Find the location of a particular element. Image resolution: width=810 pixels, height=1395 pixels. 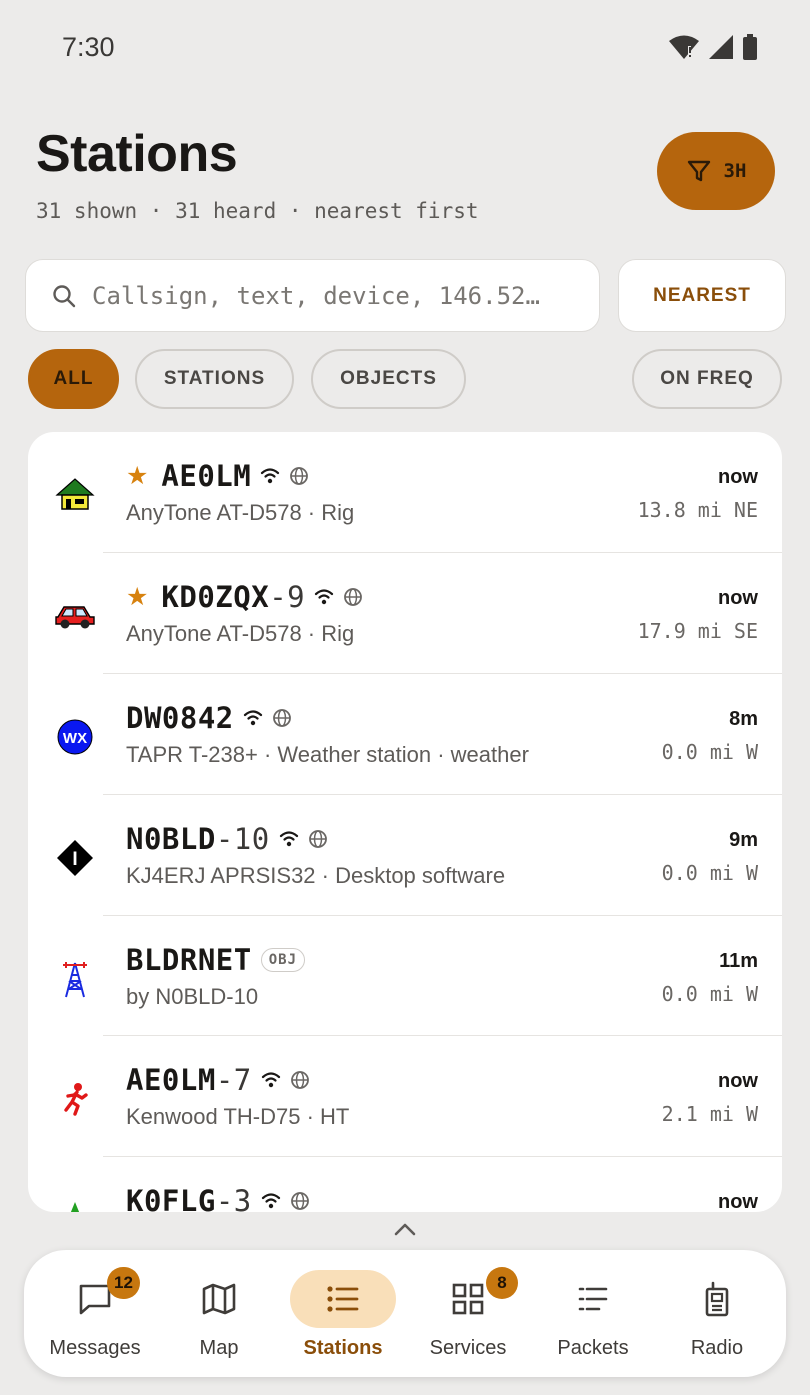

chevron-up-icon is located at coordinates (405, 1229).